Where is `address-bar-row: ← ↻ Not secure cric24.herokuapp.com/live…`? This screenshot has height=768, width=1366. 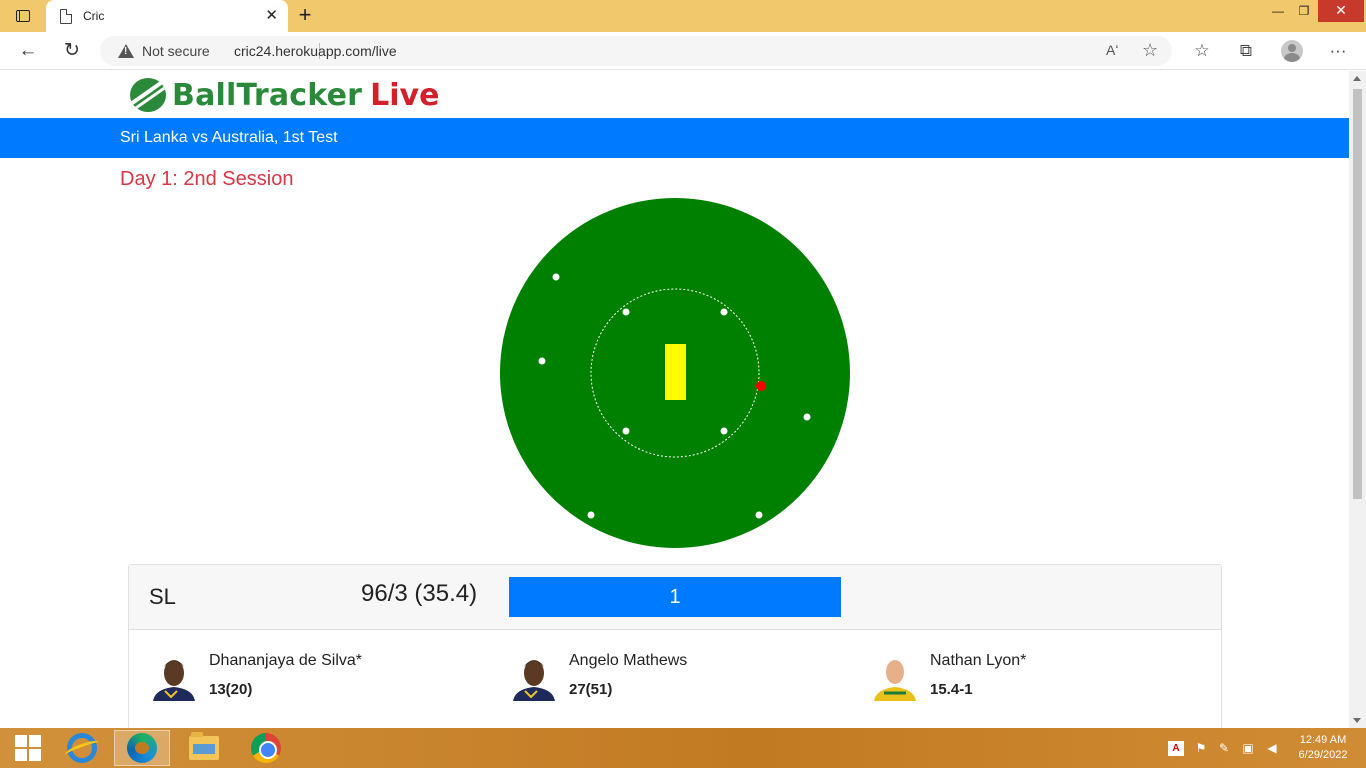
address-bar-row: ← ↻ Not secure cric24.herokuapp.com/live… is located at coordinates (683, 51).